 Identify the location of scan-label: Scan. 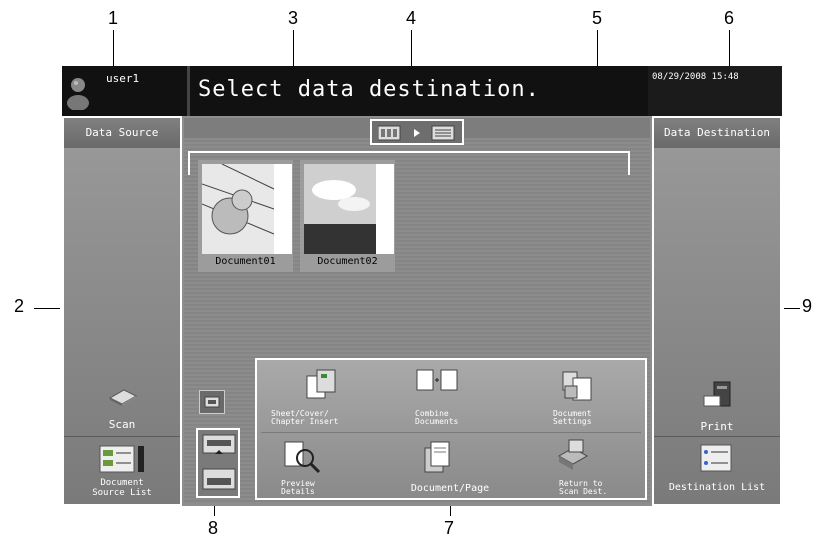
(122, 424).